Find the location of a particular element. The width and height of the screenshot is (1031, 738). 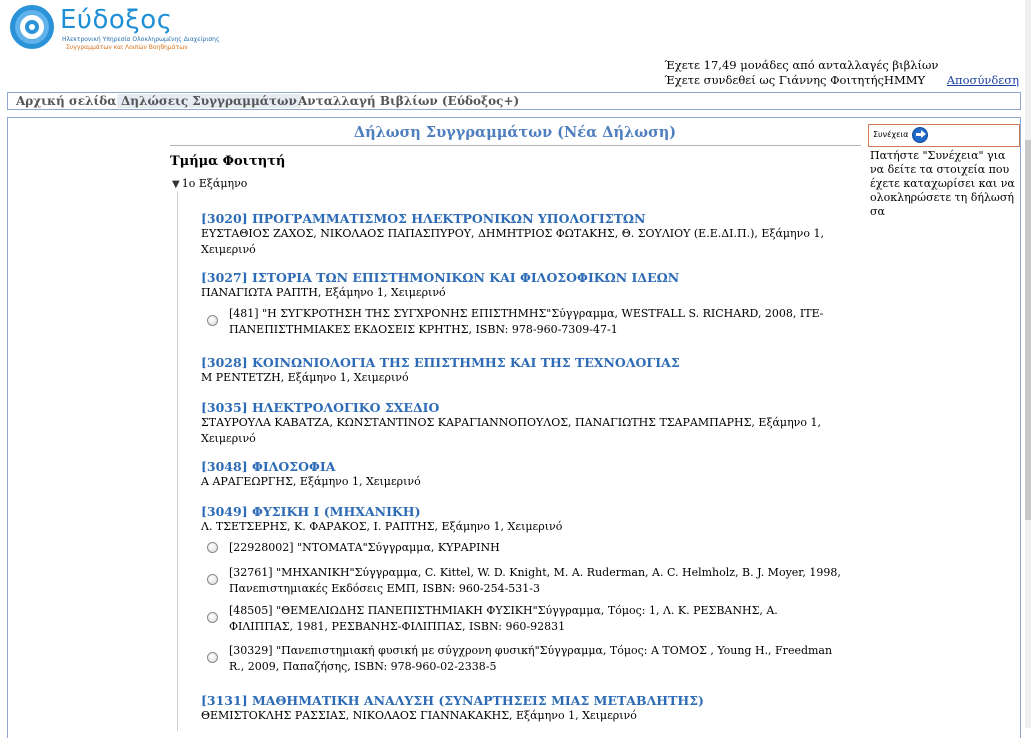

semester-label: 1ο Εξάμηνο is located at coordinates (214, 183).